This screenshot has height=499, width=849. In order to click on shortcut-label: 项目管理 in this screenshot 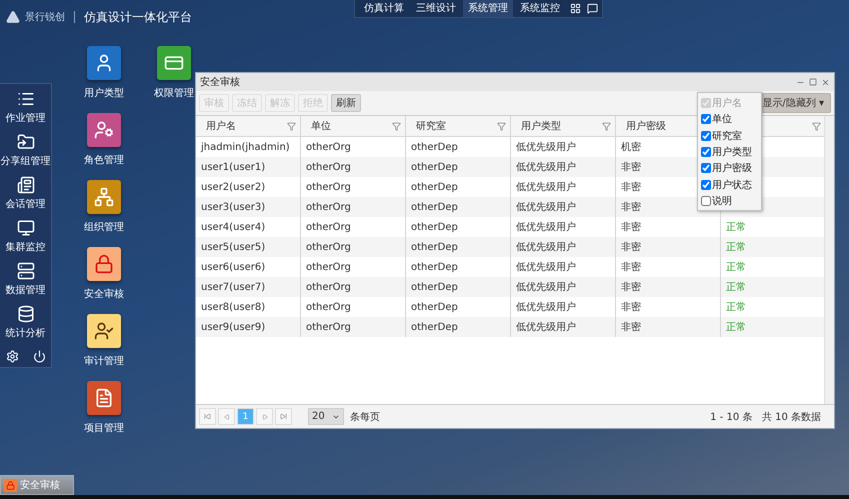, I will do `click(104, 428)`.